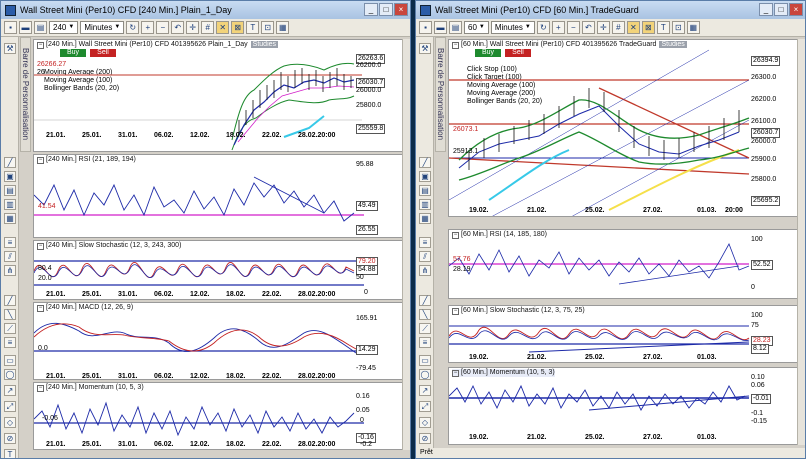  I want to click on x-label: 21.02., so click(537, 357).